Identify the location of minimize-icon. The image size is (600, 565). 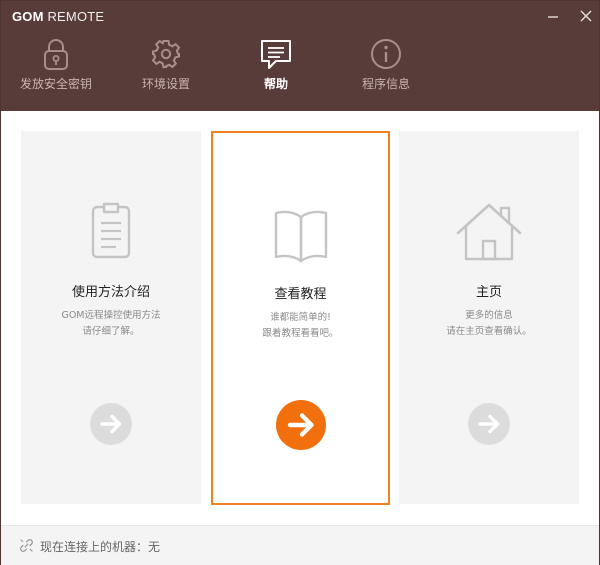
(553, 17).